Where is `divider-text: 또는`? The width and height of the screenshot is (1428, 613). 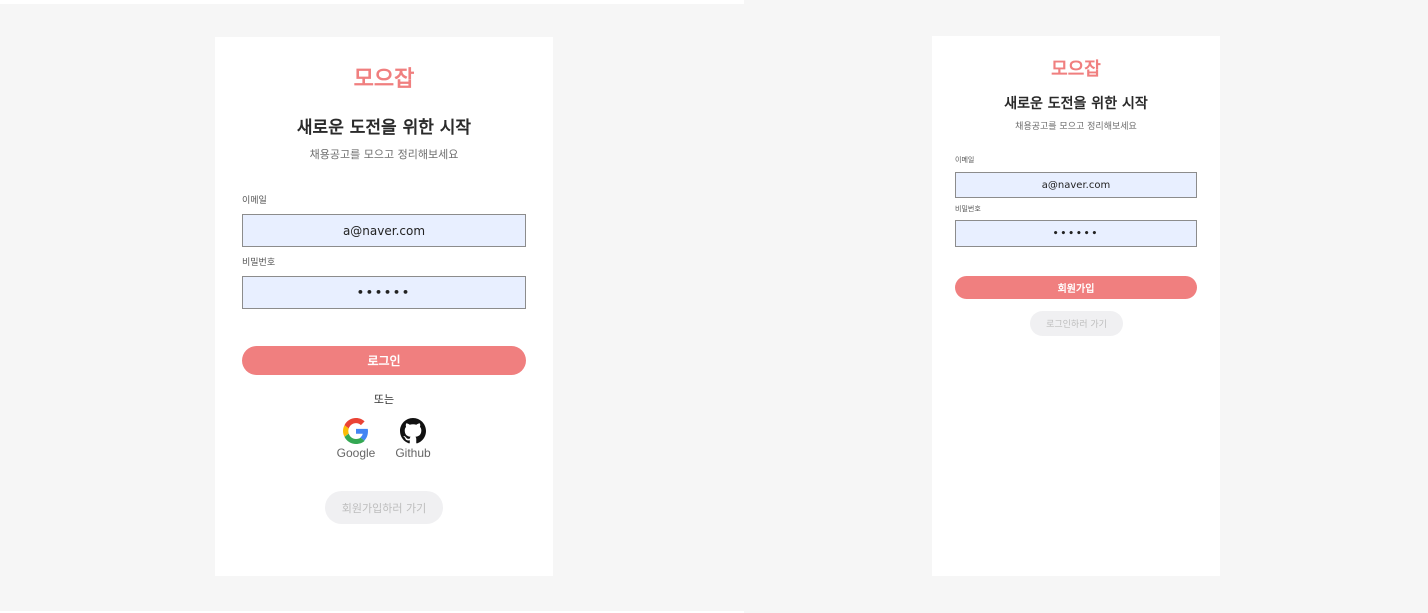
divider-text: 또는 is located at coordinates (384, 399).